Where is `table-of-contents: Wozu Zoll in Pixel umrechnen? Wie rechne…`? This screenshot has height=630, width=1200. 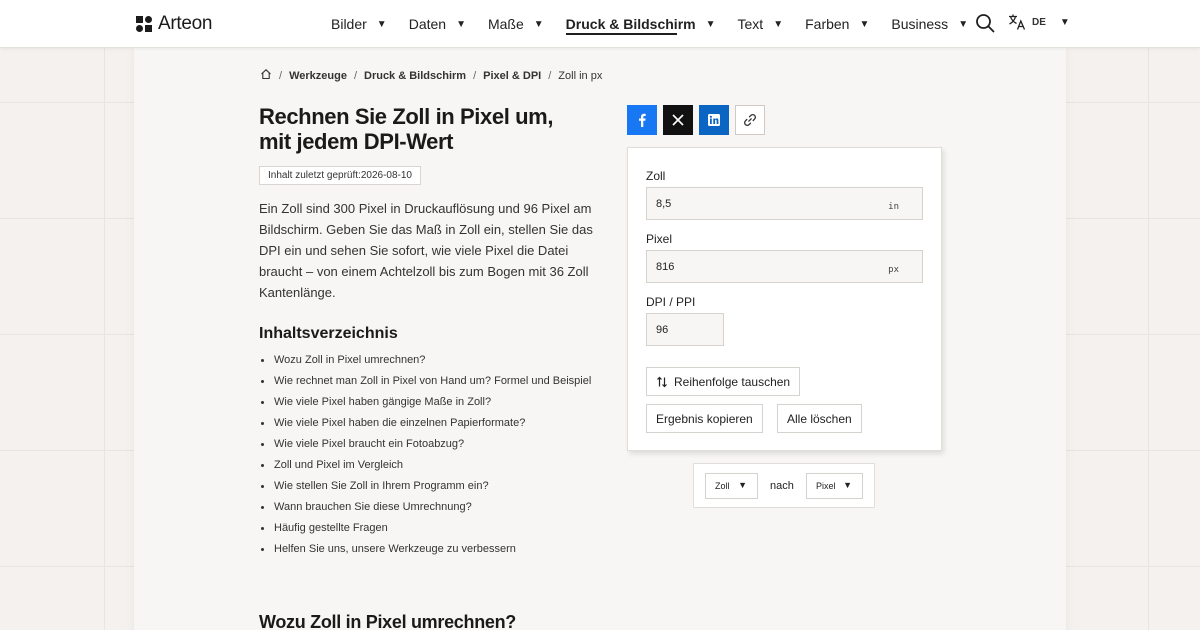 table-of-contents: Wozu Zoll in Pixel umrechnen? Wie rechne… is located at coordinates (425, 456).